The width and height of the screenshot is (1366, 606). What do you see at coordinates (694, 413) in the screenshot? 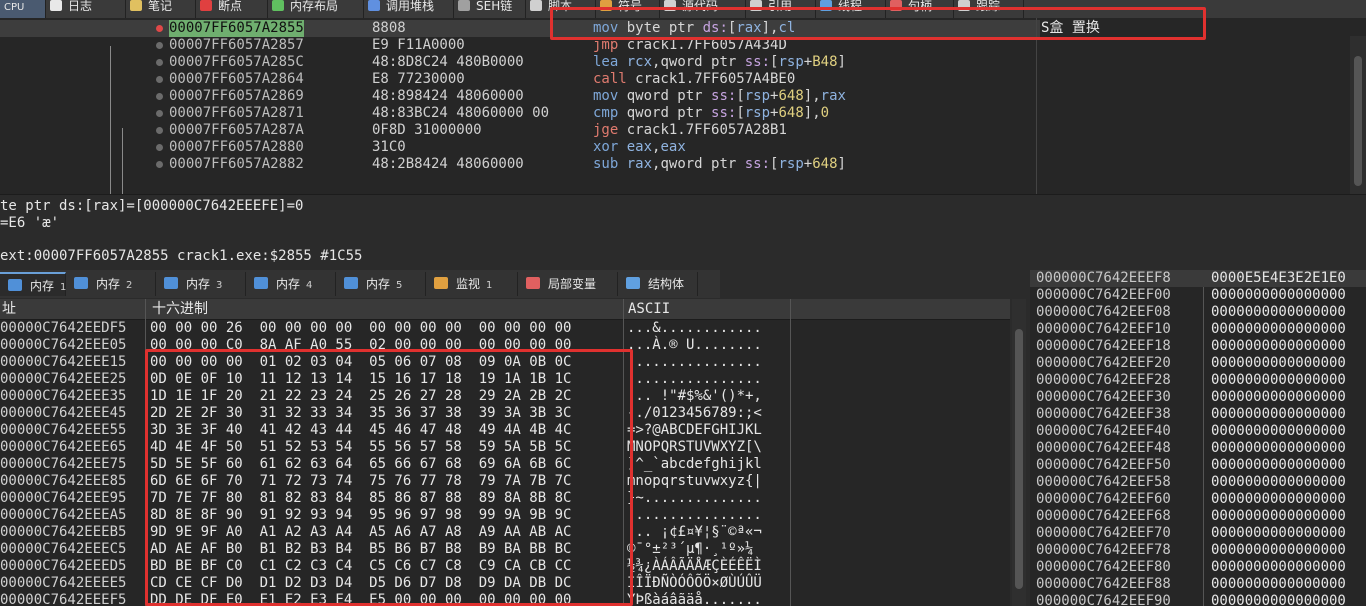
I see `dump-ascii: -./0123456789:;<` at bounding box center [694, 413].